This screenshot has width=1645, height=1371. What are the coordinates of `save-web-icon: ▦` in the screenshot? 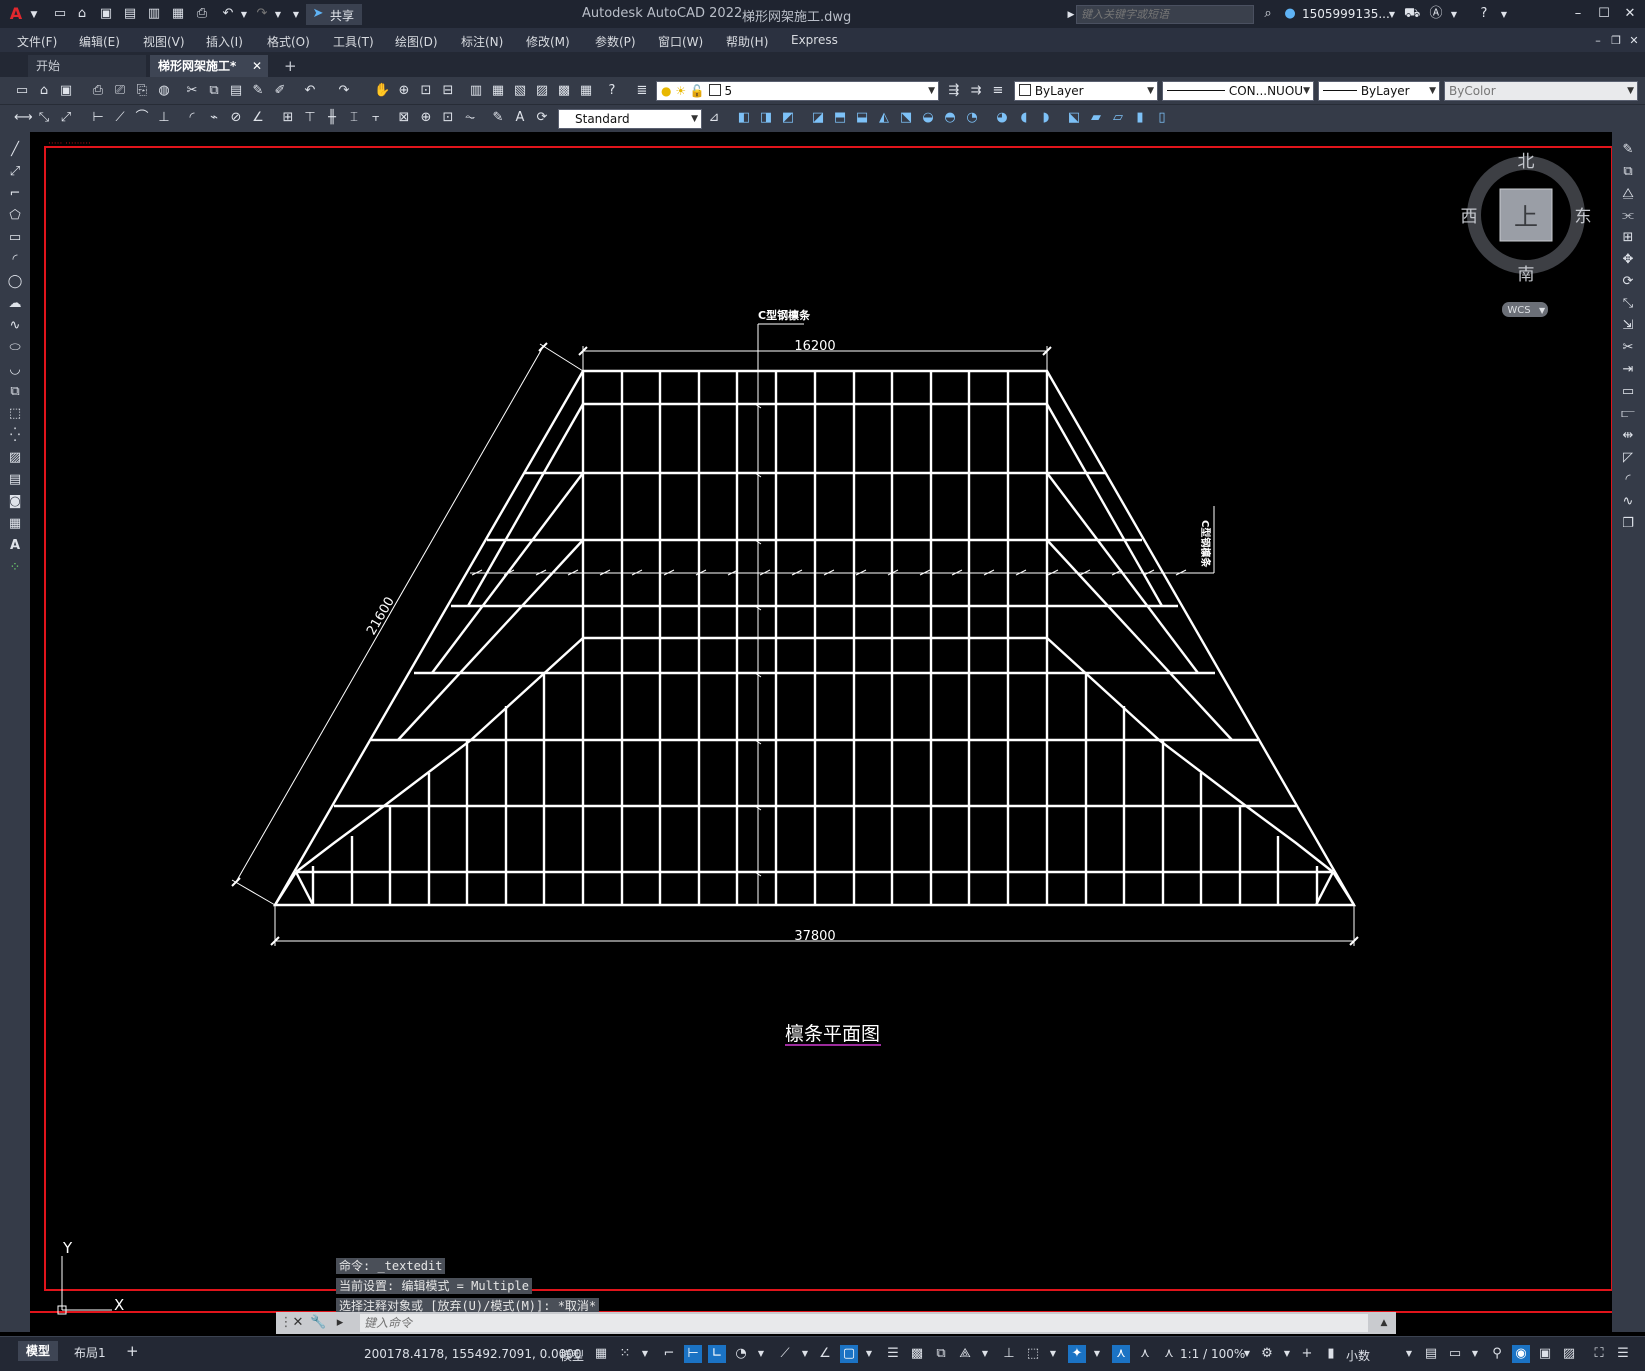 It's located at (178, 14).